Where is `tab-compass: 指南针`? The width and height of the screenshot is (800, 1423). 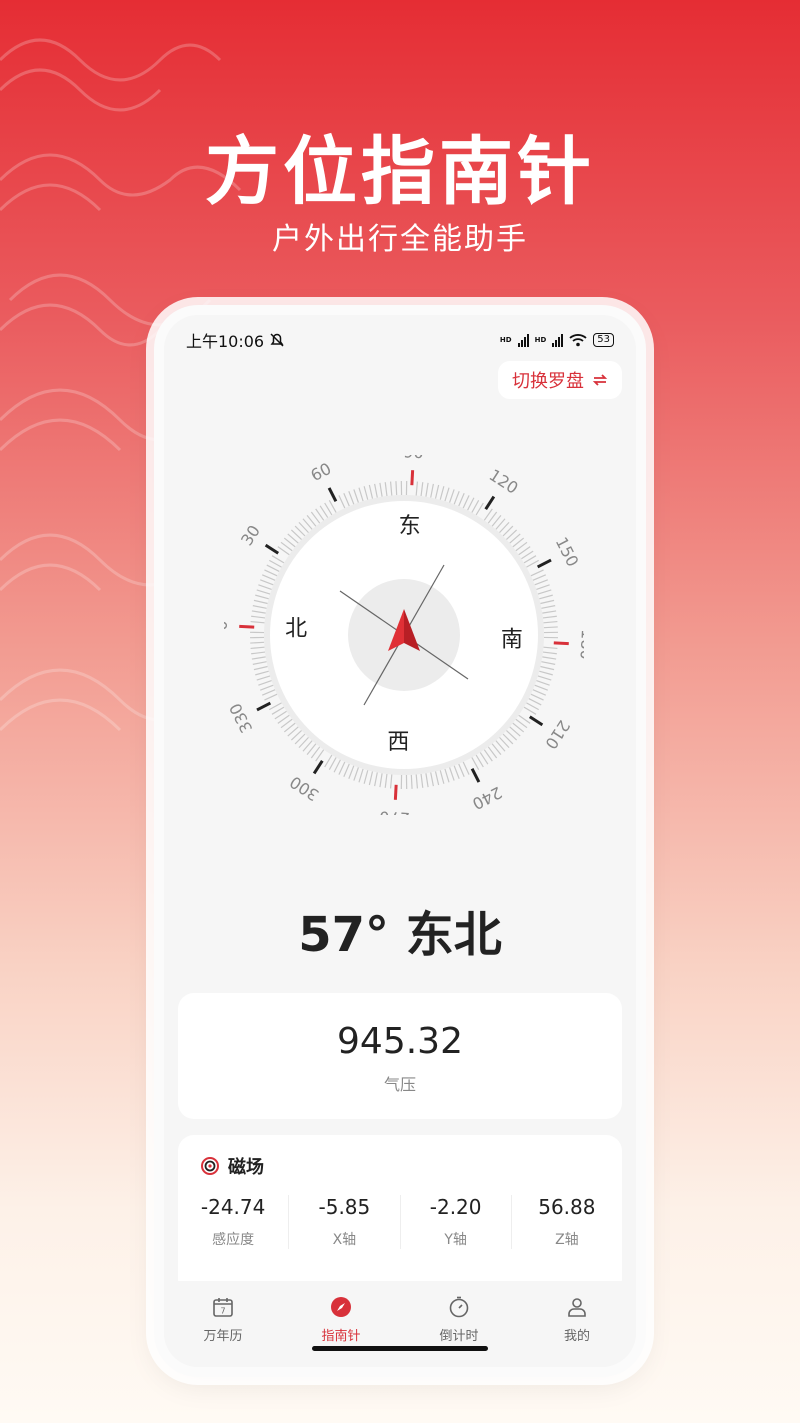
tab-compass: 指南针 is located at coordinates (341, 1324).